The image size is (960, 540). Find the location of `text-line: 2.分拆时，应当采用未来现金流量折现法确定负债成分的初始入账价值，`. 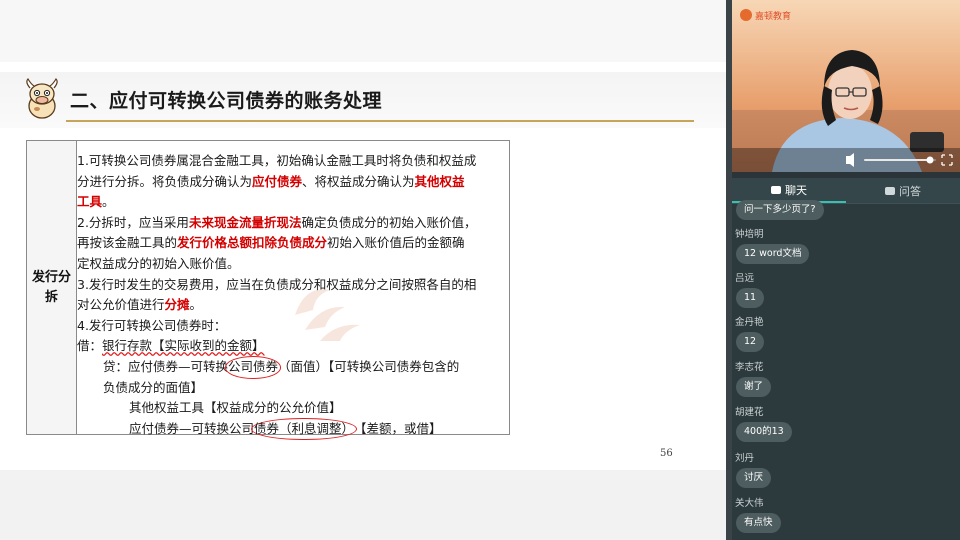

text-line: 2.分拆时，应当采用未来现金流量折现法确定负债成分的初始入账价值， is located at coordinates (292, 223).